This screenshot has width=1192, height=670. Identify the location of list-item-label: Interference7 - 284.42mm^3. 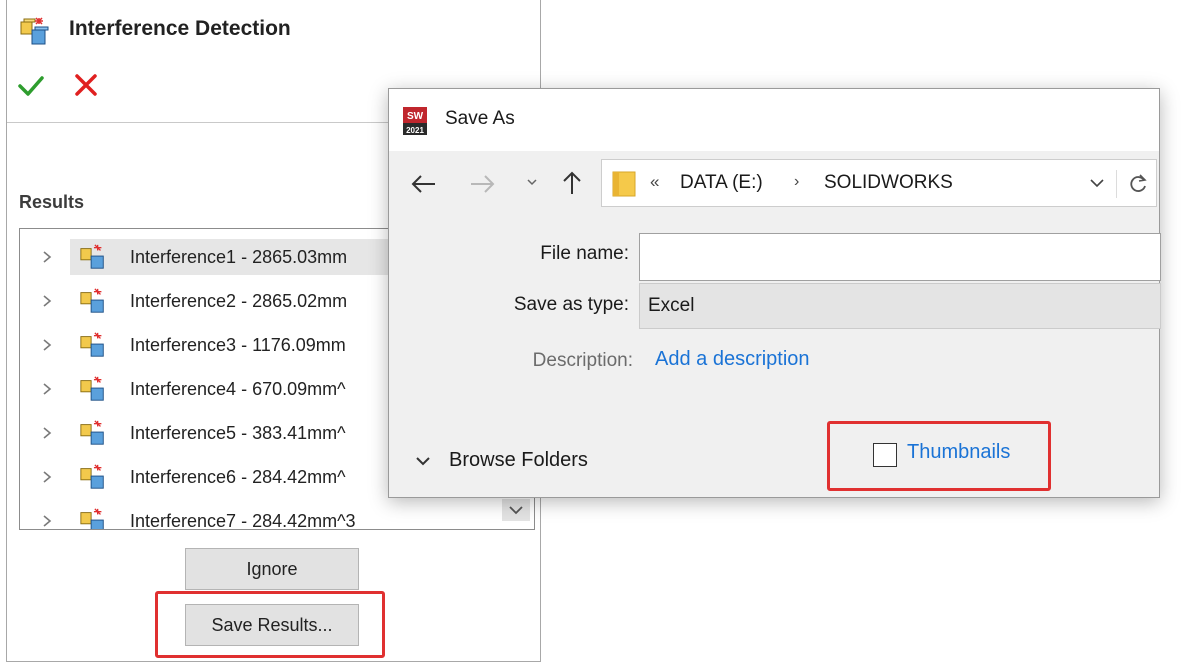
(243, 520).